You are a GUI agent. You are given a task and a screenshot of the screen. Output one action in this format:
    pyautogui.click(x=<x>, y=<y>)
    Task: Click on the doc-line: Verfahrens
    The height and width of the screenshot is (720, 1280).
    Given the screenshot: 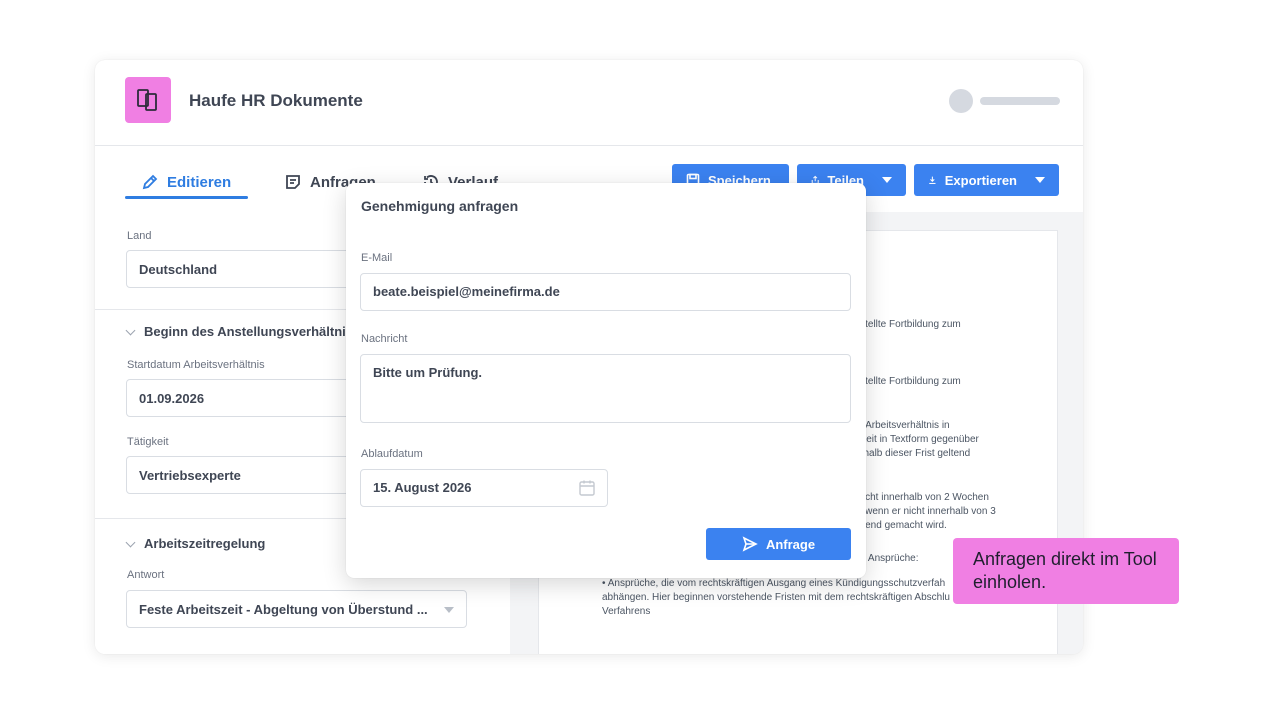 What is the action you would take?
    pyautogui.click(x=626, y=611)
    